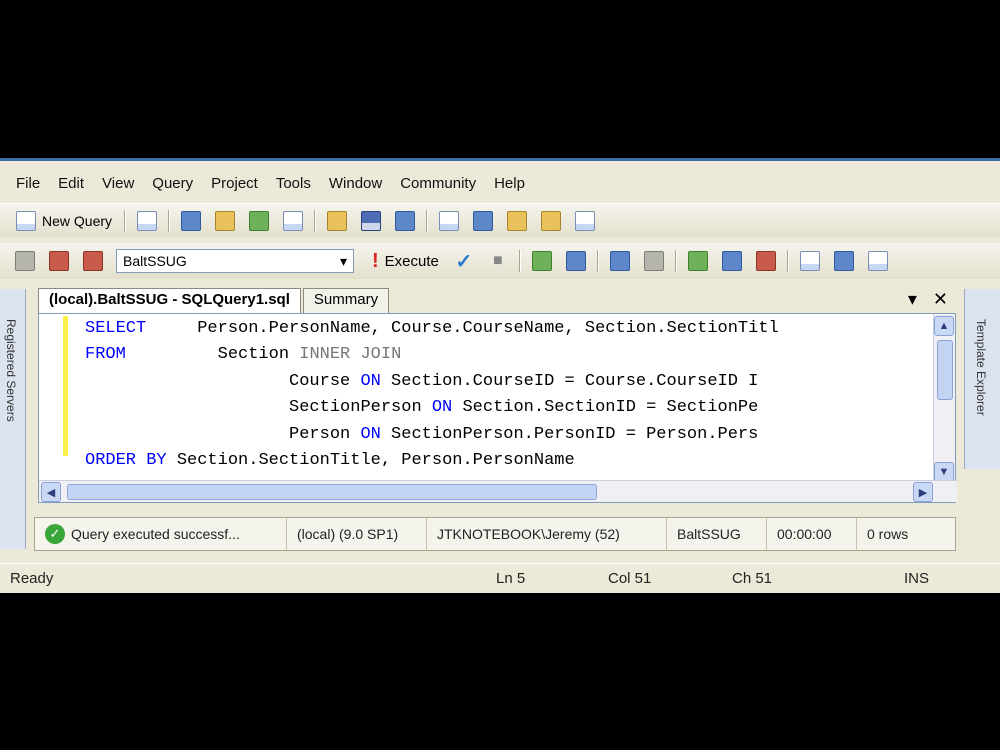  I want to click on horizontal-scrollbar: ◀ ▶, so click(498, 491).